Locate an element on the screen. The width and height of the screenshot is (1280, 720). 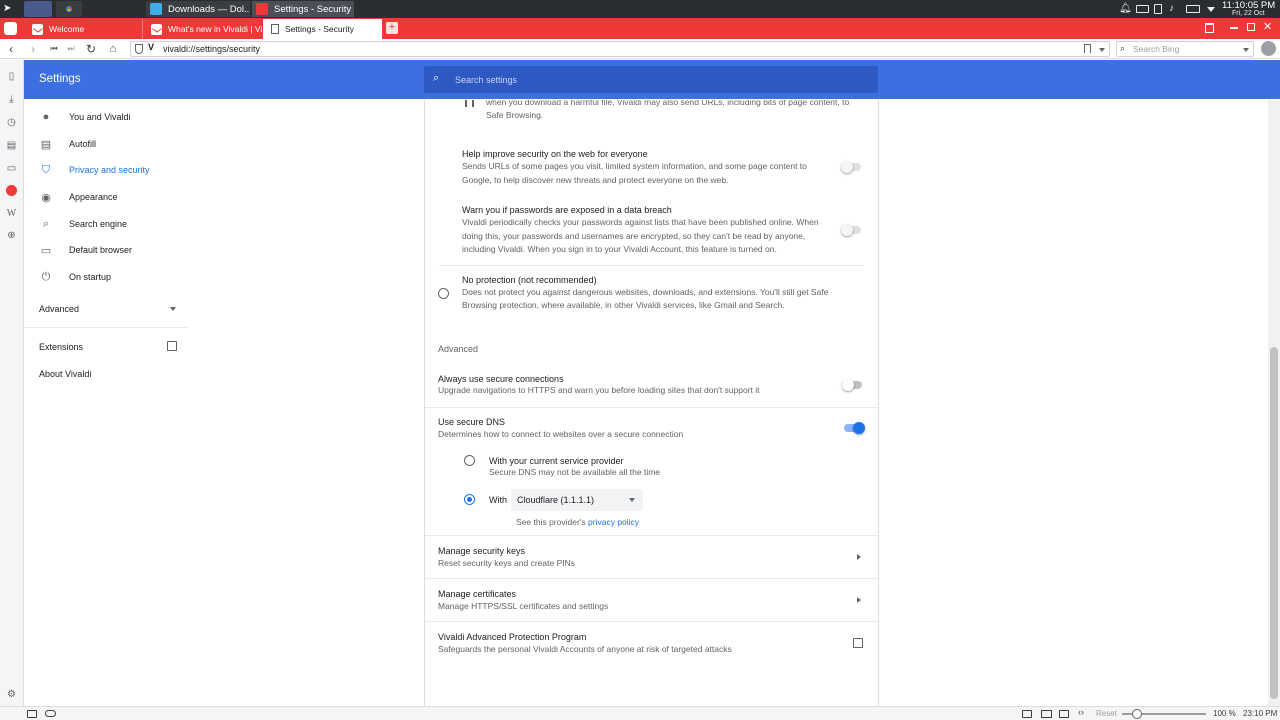
sidebar-item-extensions: Extensions is located at coordinates (106, 347).